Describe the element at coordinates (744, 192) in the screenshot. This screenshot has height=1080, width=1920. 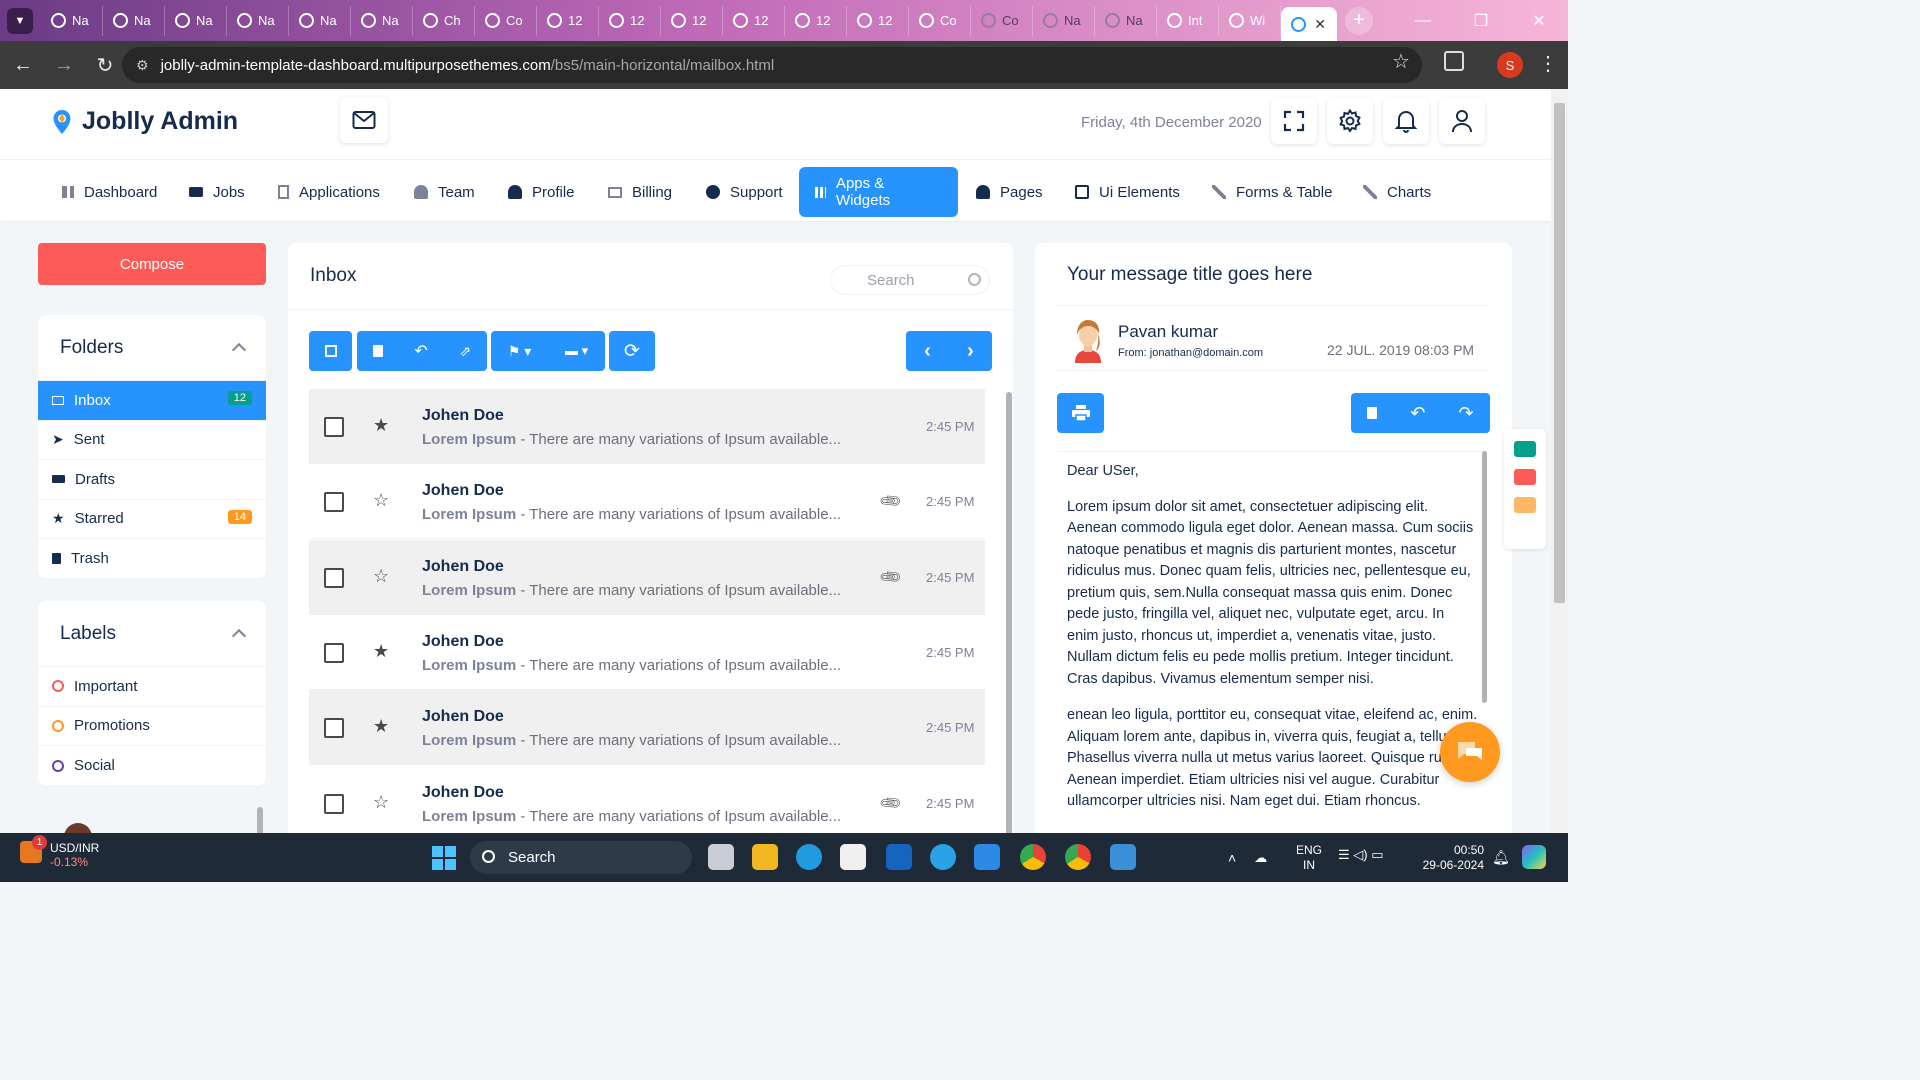
I see `nav-support: Support` at that location.